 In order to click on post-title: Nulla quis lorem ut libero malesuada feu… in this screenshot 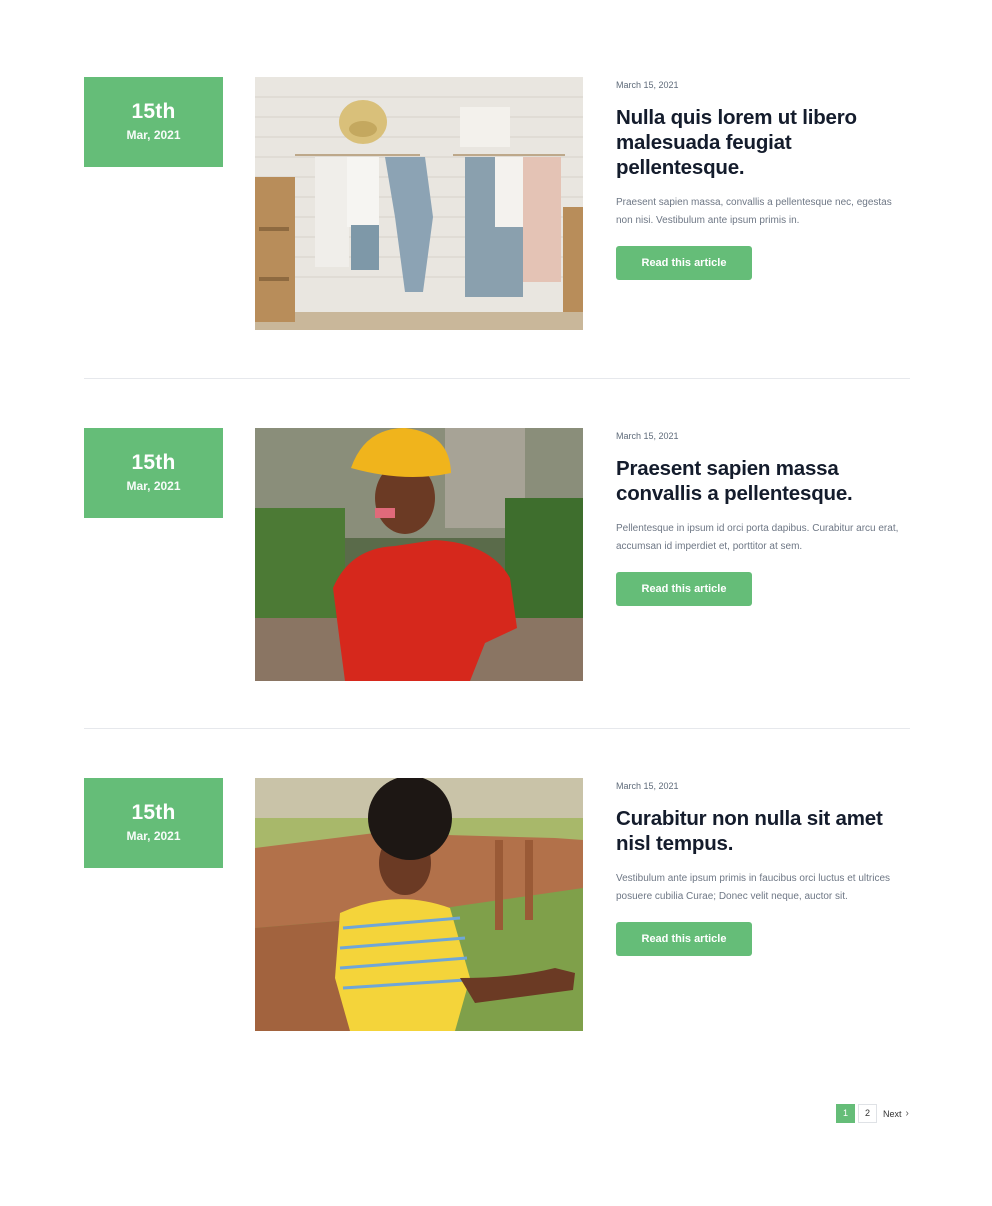, I will do `click(763, 142)`.